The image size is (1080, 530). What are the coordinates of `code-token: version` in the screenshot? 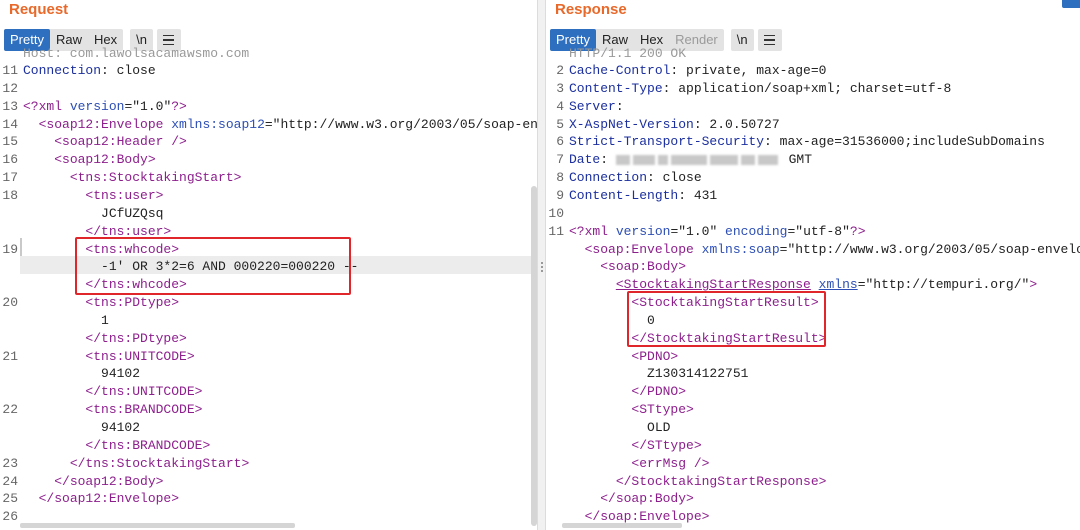 It's located at (97, 106).